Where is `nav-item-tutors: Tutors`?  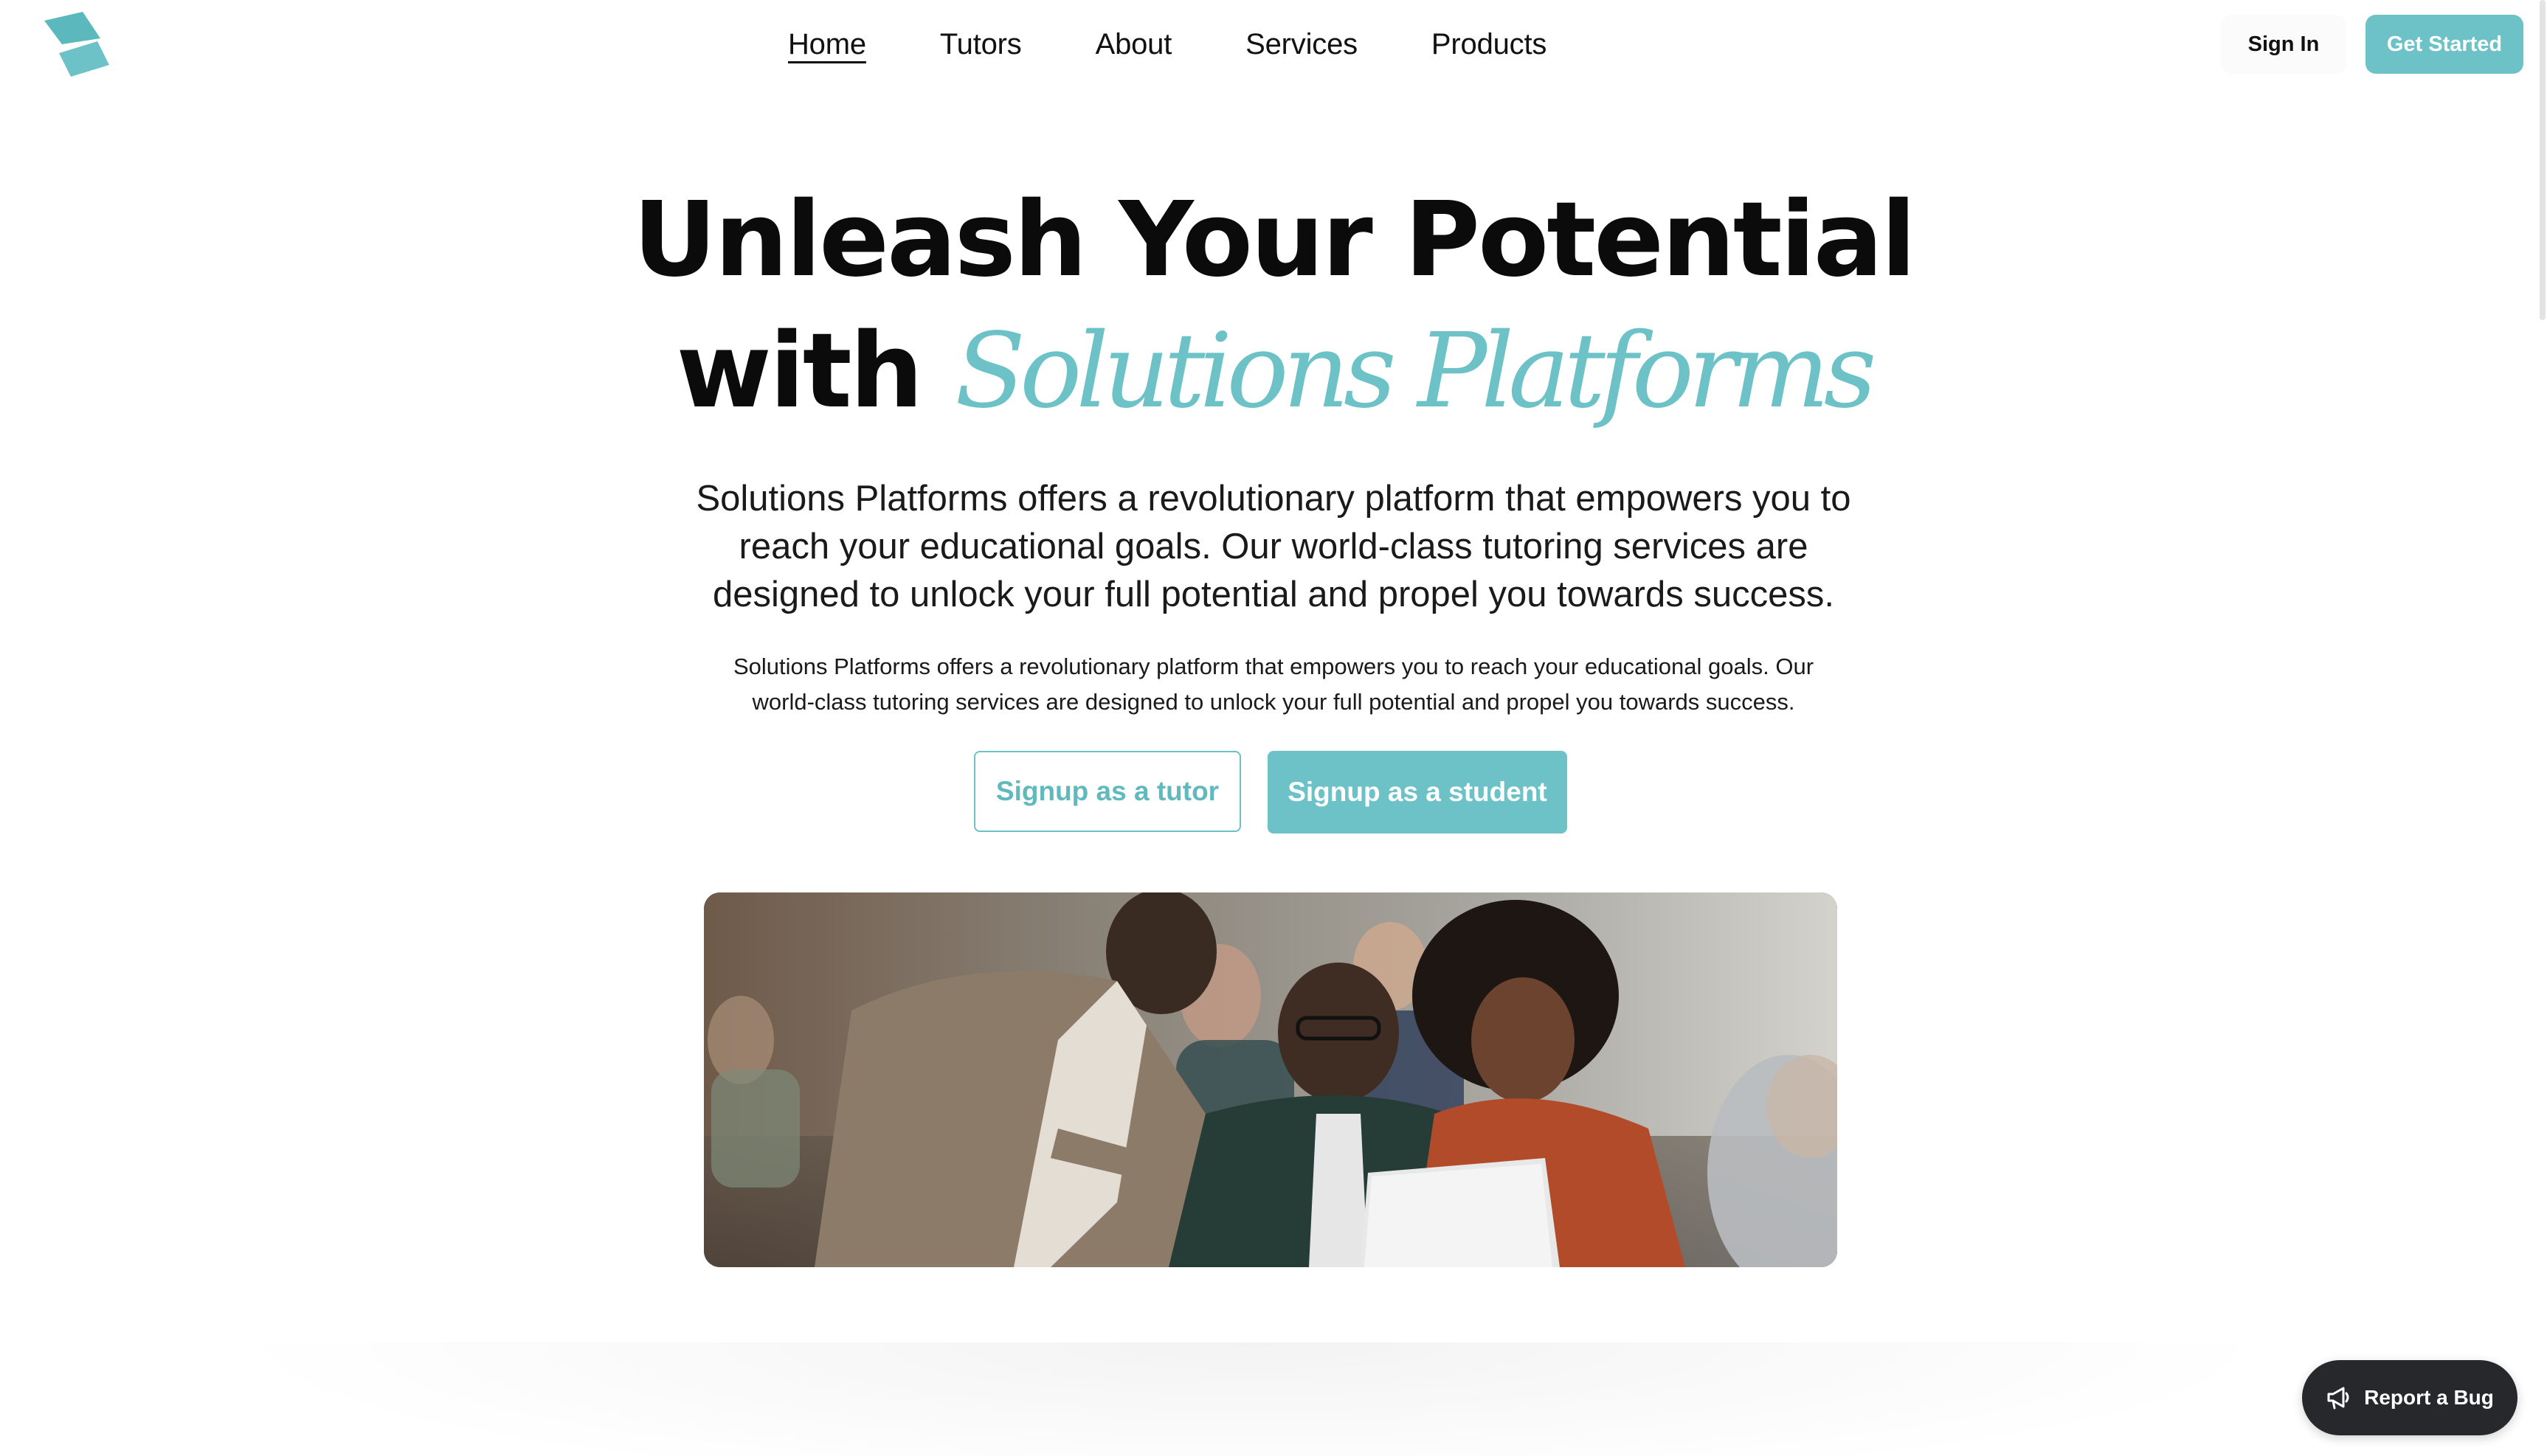 nav-item-tutors: Tutors is located at coordinates (981, 44).